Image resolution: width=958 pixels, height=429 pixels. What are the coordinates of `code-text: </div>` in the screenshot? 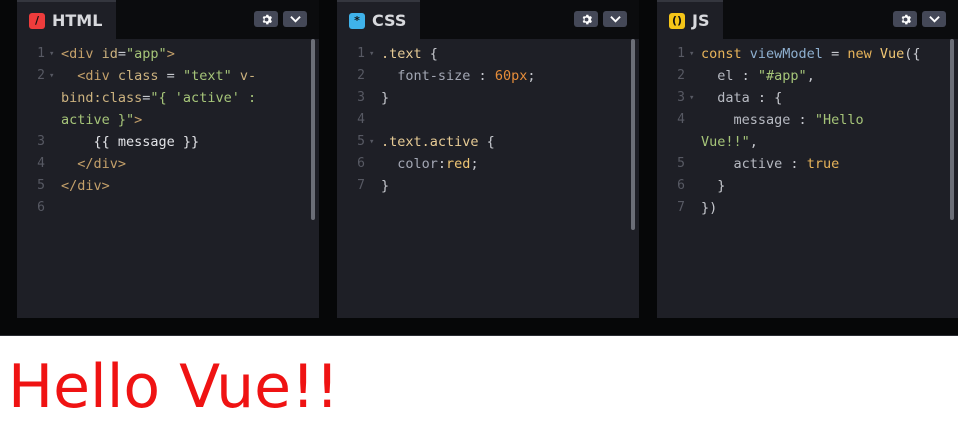 It's located at (93, 164).